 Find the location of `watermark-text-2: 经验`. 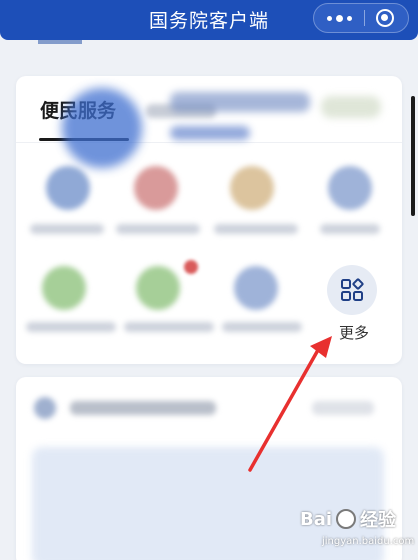

watermark-text-2: 经验 is located at coordinates (378, 520).